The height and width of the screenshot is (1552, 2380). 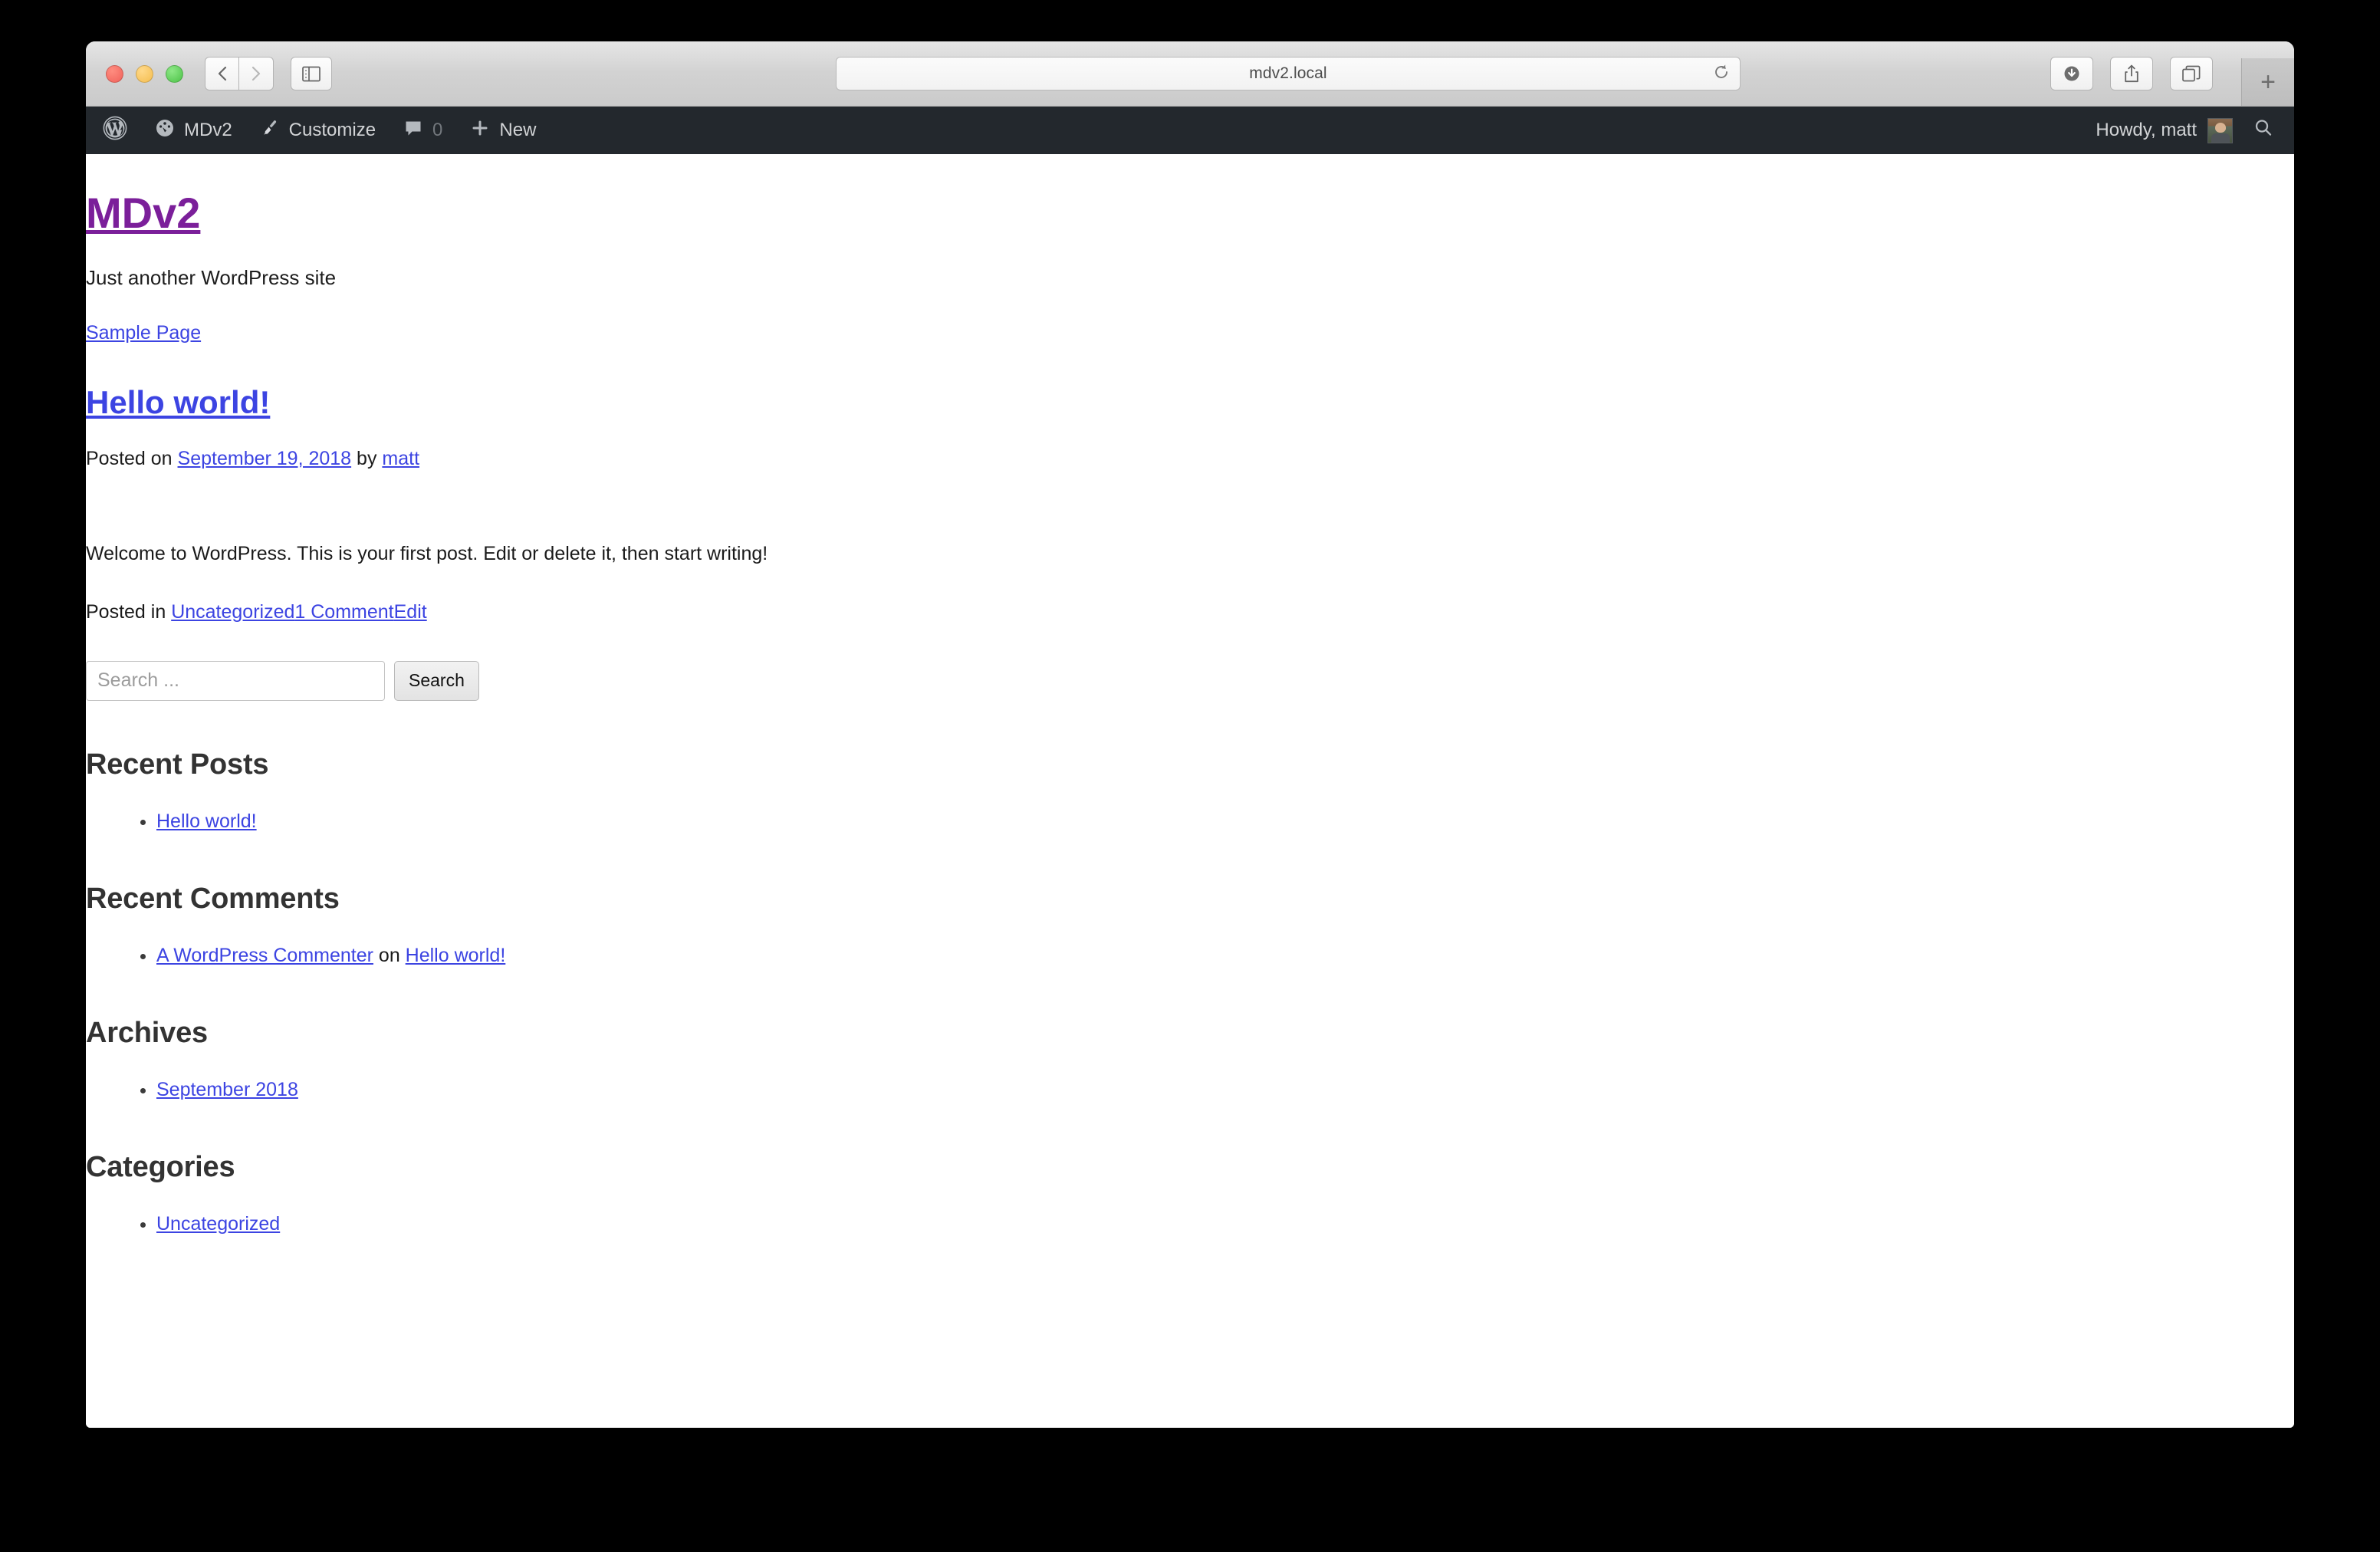 I want to click on reload-button, so click(x=1722, y=73).